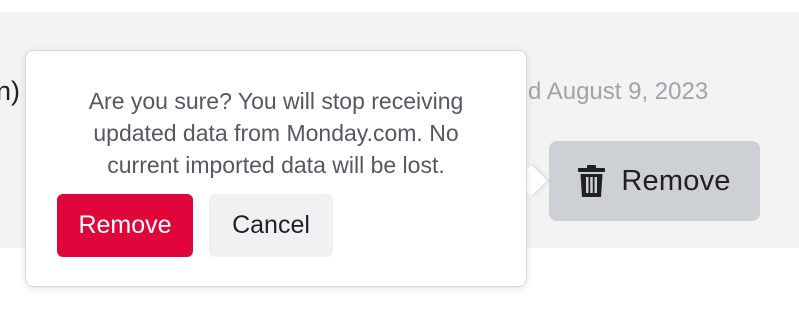  I want to click on confirmation-message-line: updated data from Monday.com. No, so click(276, 133).